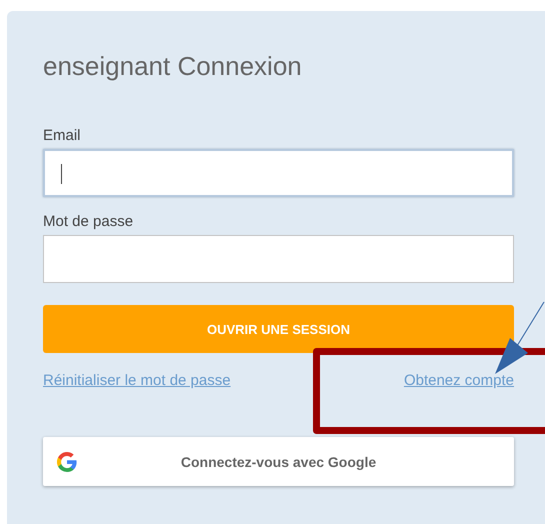  What do you see at coordinates (137, 381) in the screenshot?
I see `link: Réinitialiser le mot de passe` at bounding box center [137, 381].